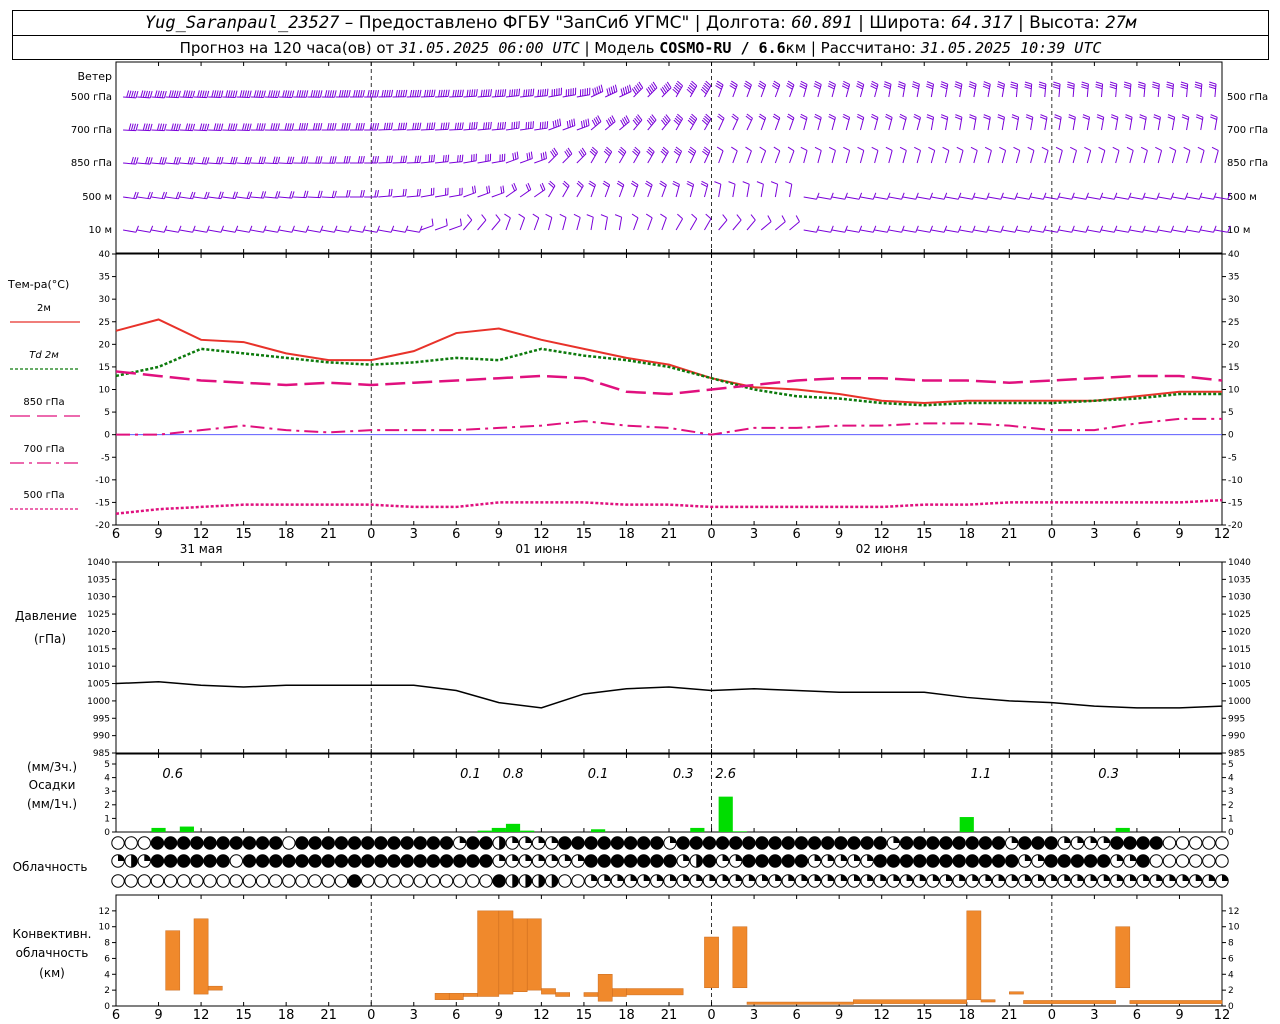  I want to click on temp-panel-ytick-label: 5, so click(107, 413).